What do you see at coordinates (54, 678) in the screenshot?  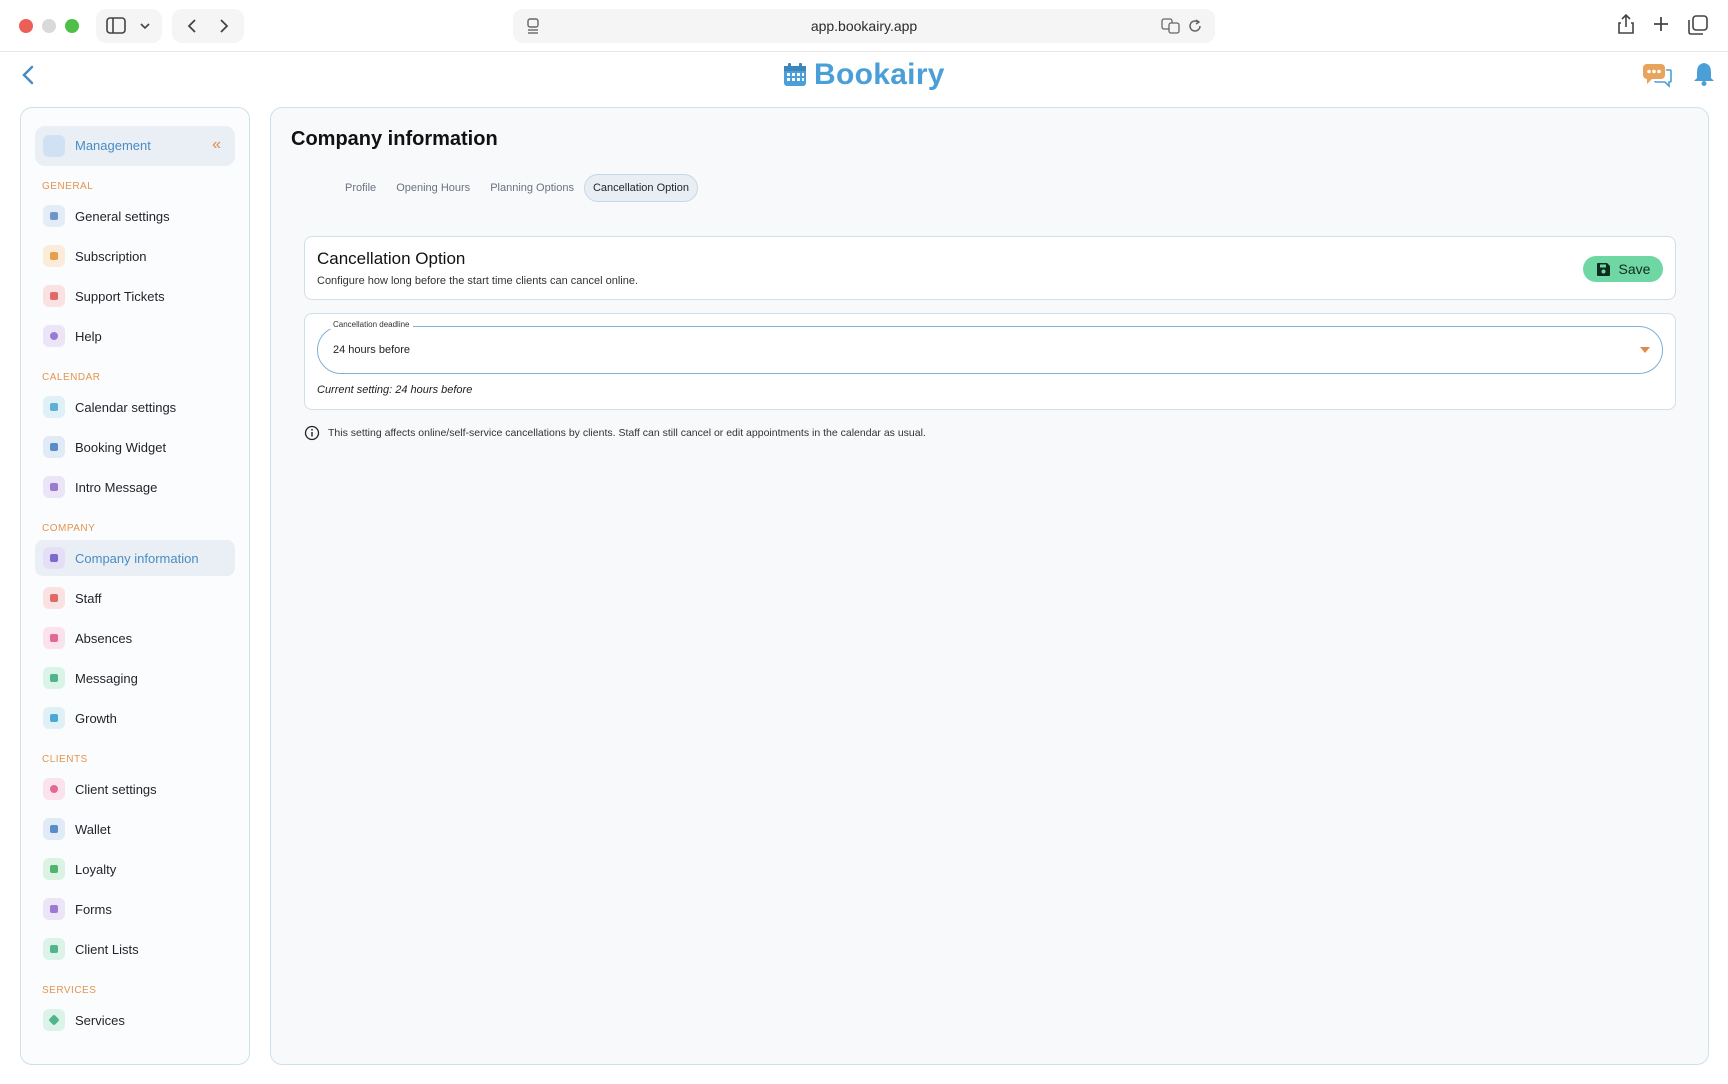 I see `chat-bubble-icon` at bounding box center [54, 678].